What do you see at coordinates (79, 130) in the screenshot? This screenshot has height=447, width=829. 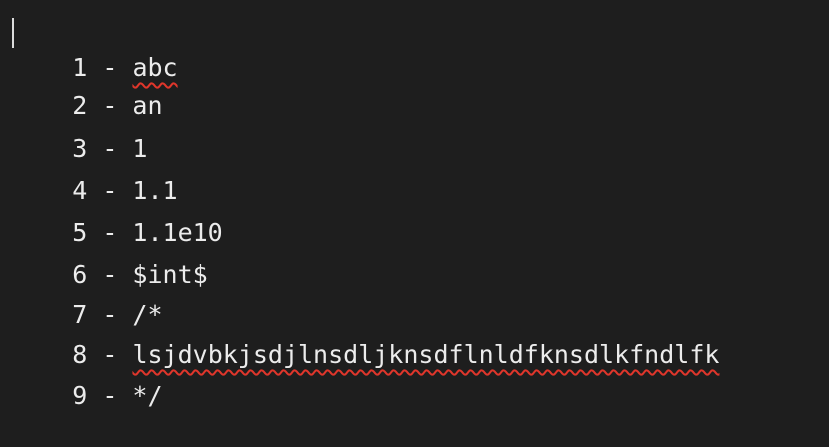 I see `editor-line-3: 3 - 1` at bounding box center [79, 130].